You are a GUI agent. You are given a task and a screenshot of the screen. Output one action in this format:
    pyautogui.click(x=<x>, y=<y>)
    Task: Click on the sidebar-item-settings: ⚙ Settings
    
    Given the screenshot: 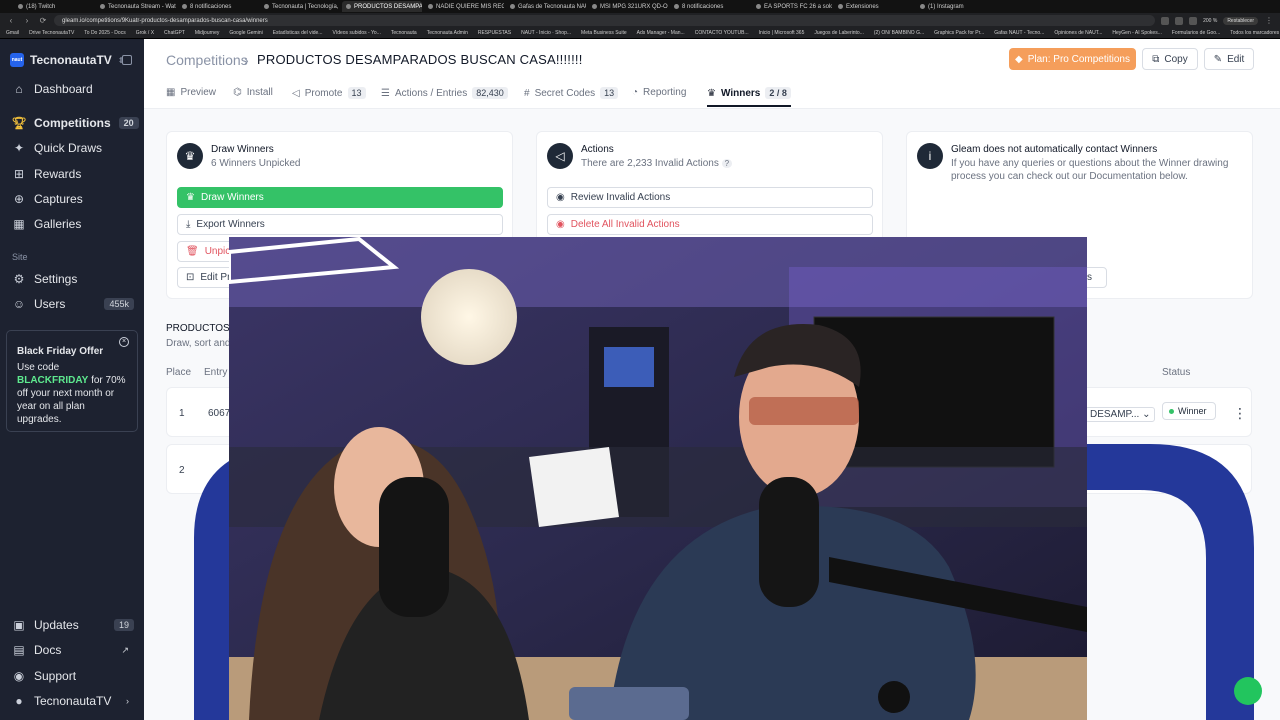 What is the action you would take?
    pyautogui.click(x=72, y=279)
    